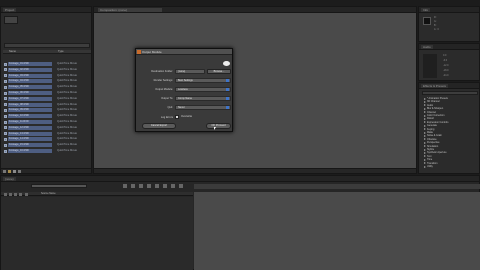  Describe the element at coordinates (177, 117) in the screenshot. I see `overwrite-checkbox` at that location.